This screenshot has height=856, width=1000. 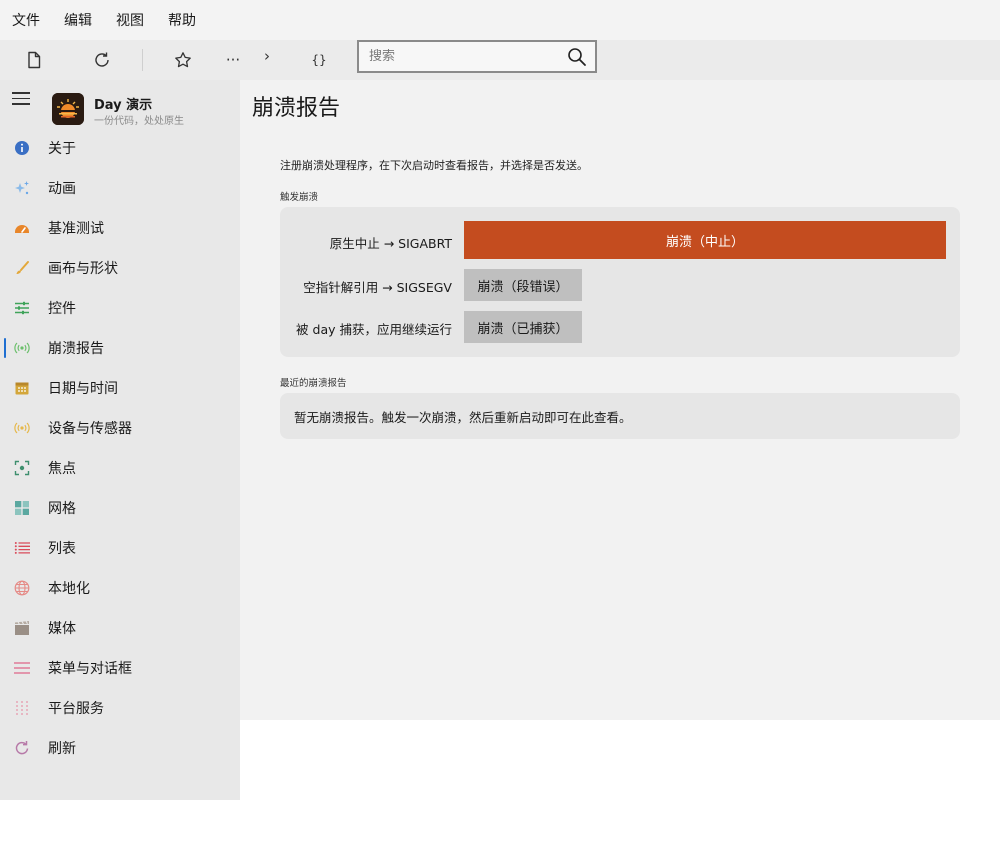 I want to click on favorite-button, so click(x=183, y=60).